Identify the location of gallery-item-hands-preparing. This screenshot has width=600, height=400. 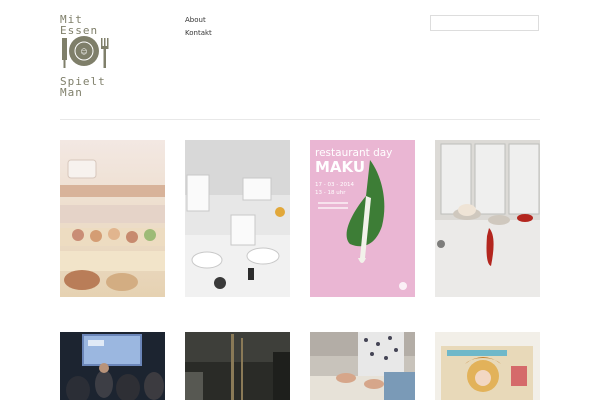
(362, 366).